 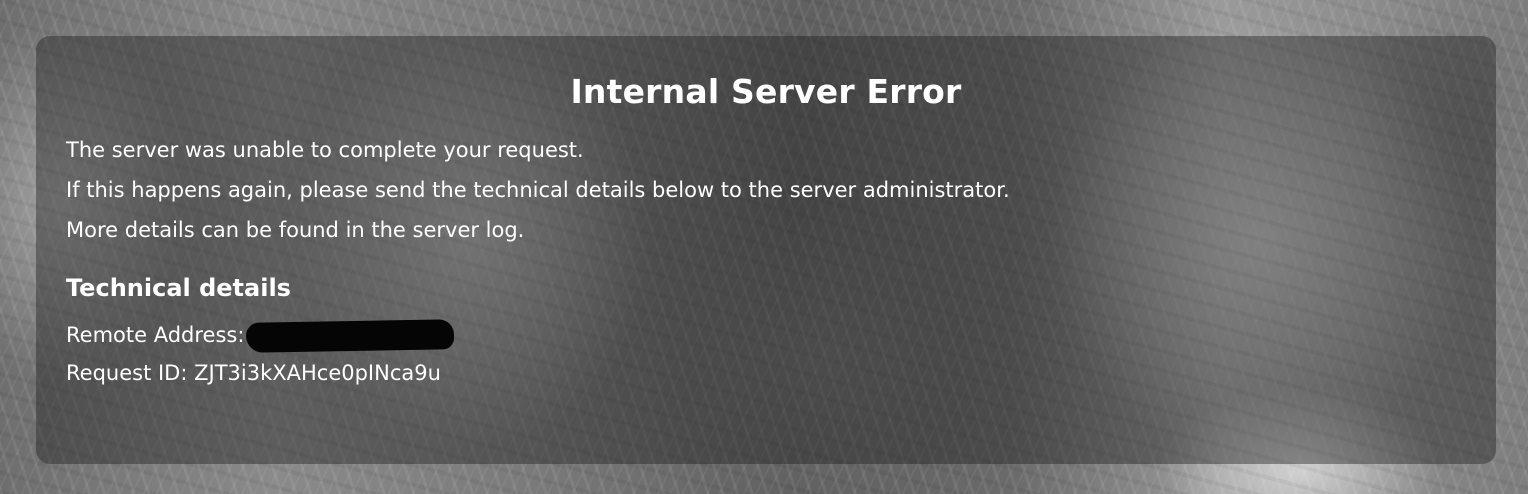 I want to click on redacted-remote-address, so click(x=350, y=336).